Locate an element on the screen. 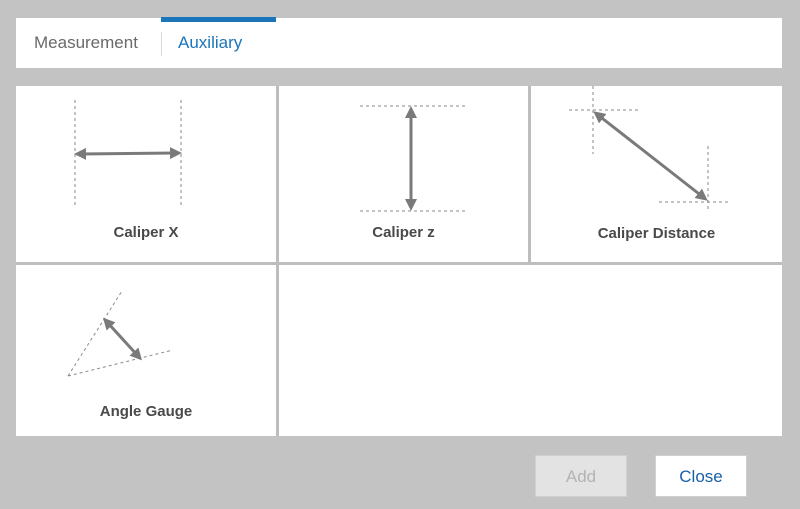  tab-measurement: Measurement is located at coordinates (86, 43).